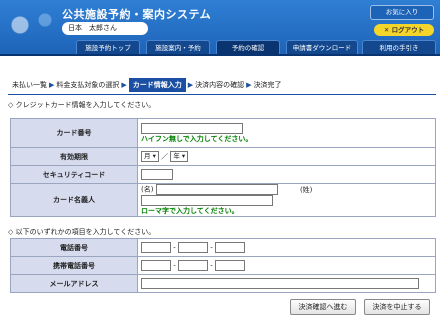 The height and width of the screenshot is (324, 440). I want to click on tab-form-download: 申請書ダウンロード, so click(322, 47).